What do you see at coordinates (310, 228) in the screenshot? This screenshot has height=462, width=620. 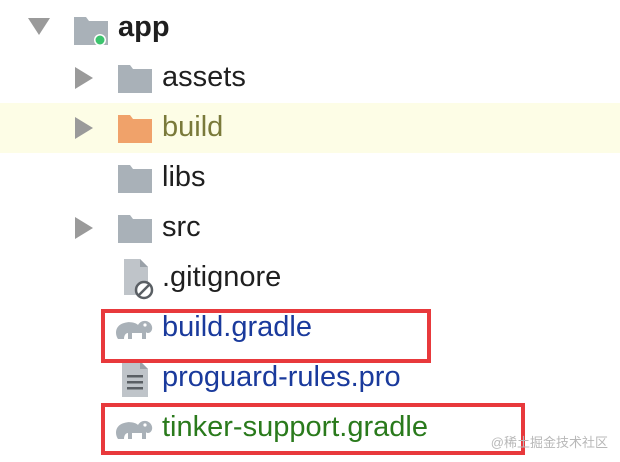 I see `tree-row-src: src` at bounding box center [310, 228].